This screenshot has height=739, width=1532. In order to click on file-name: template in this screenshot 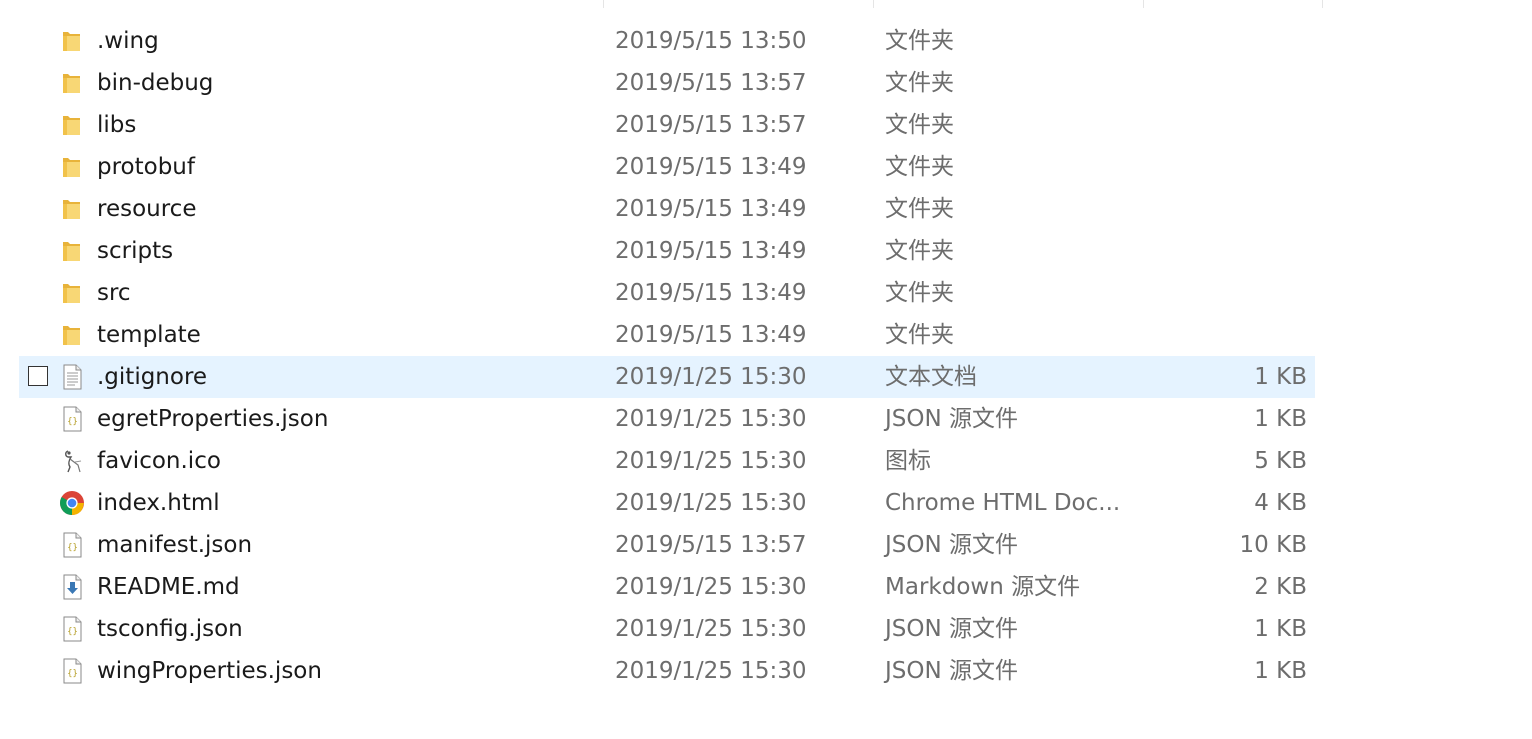, I will do `click(149, 335)`.